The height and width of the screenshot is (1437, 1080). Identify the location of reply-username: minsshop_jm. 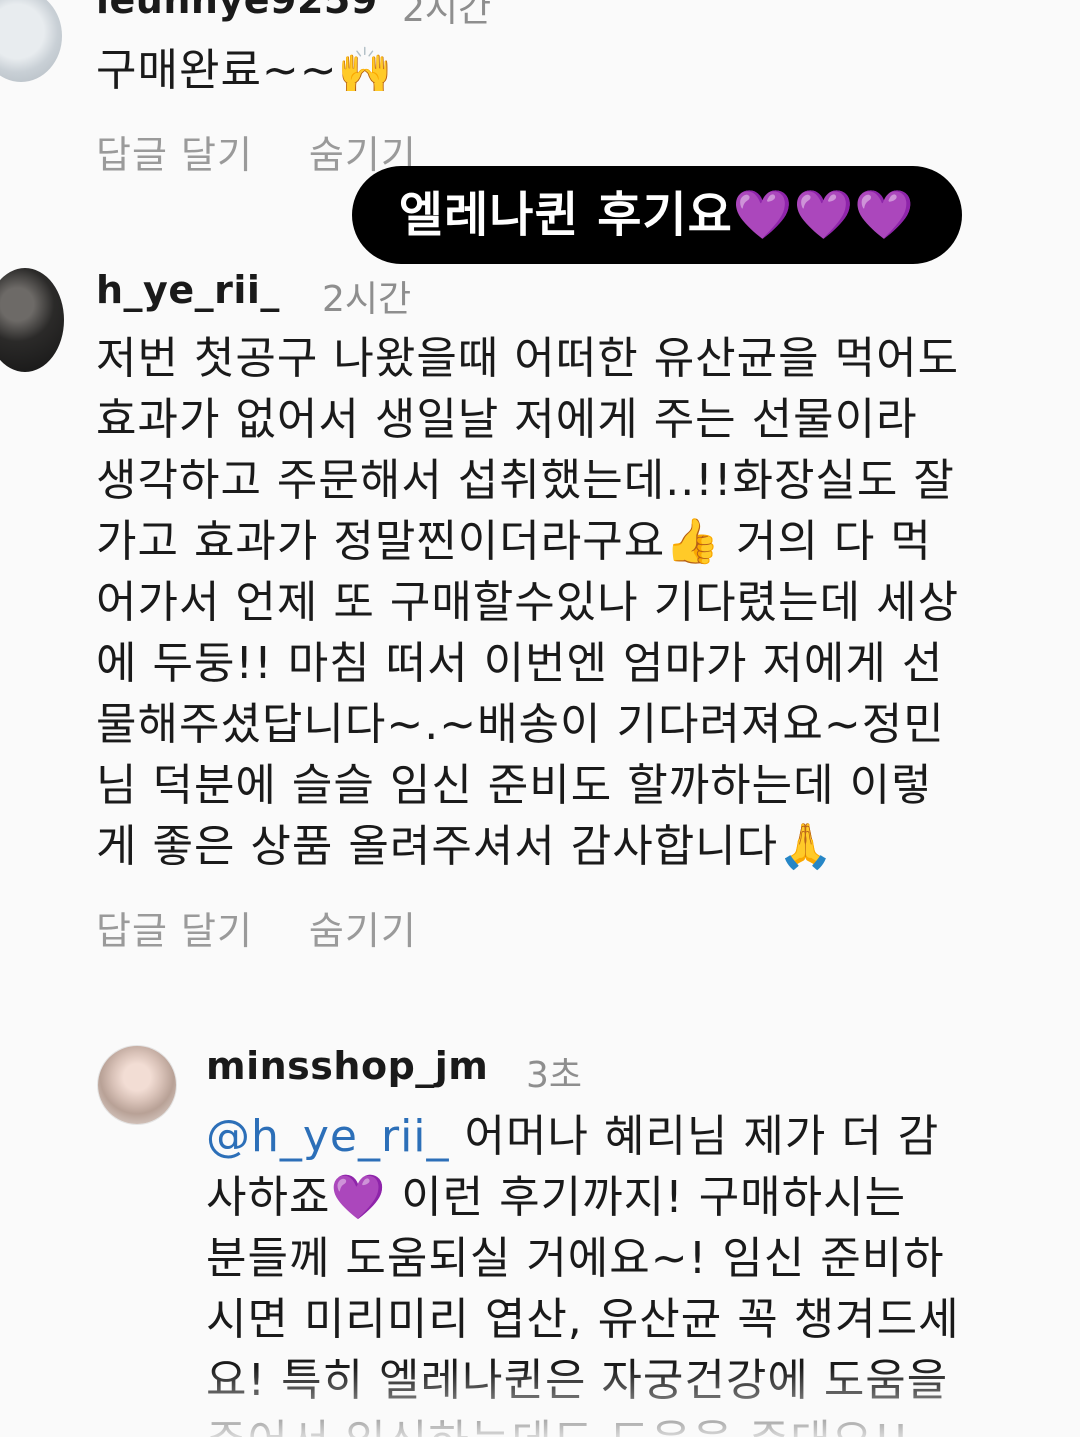
(347, 1066).